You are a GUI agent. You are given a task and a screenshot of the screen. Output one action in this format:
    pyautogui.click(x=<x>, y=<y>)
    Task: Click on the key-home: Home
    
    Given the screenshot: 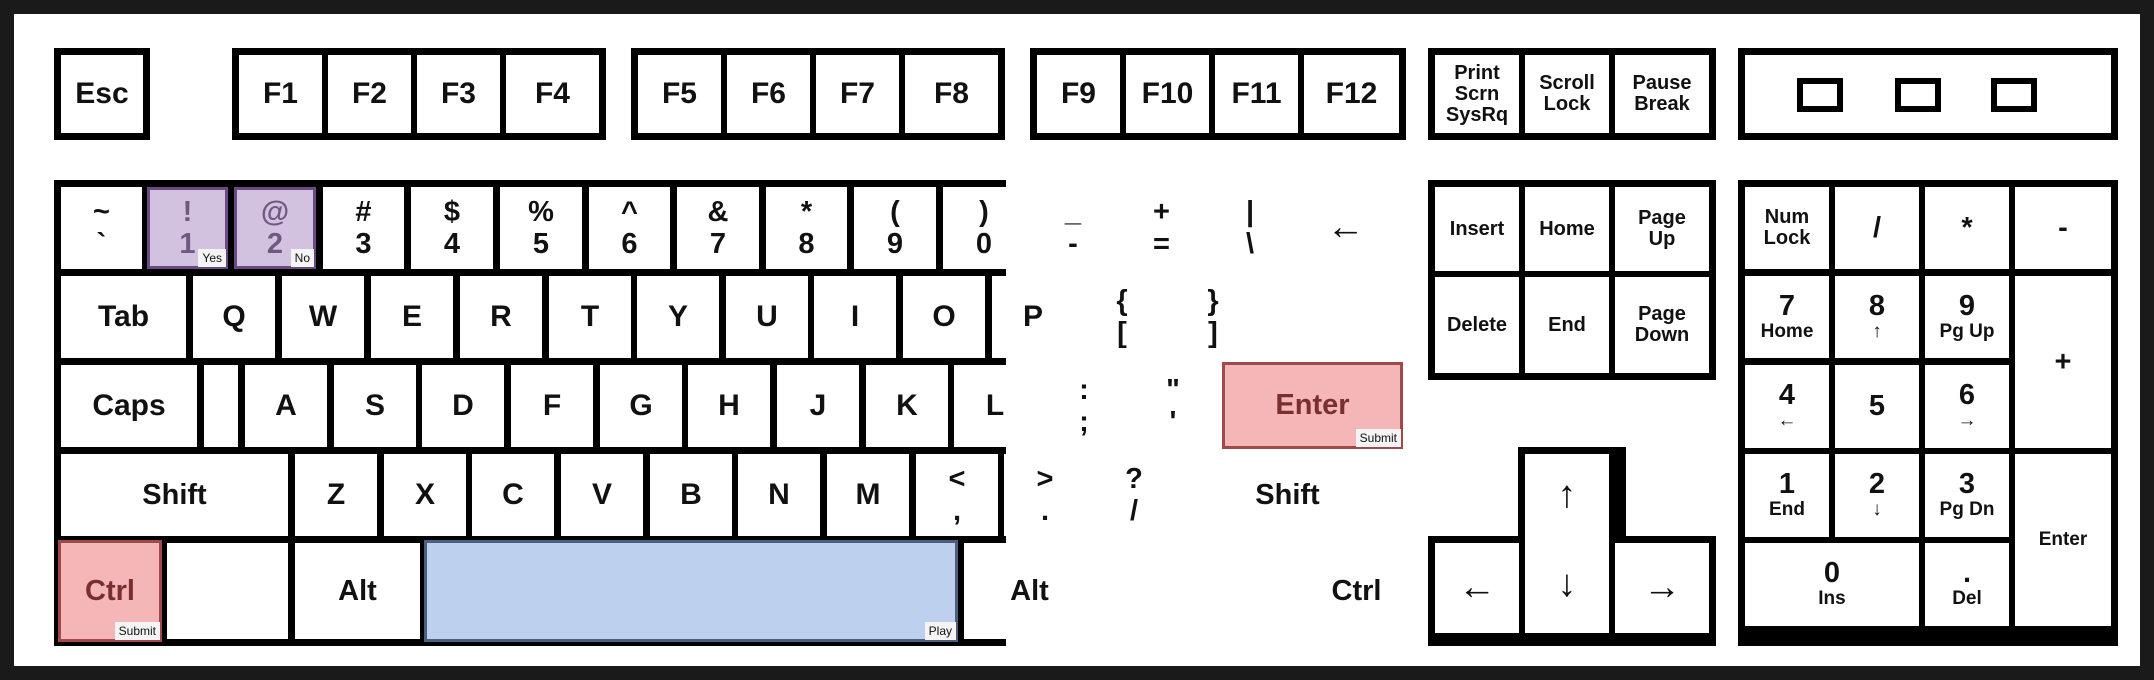 What is the action you would take?
    pyautogui.click(x=1567, y=229)
    